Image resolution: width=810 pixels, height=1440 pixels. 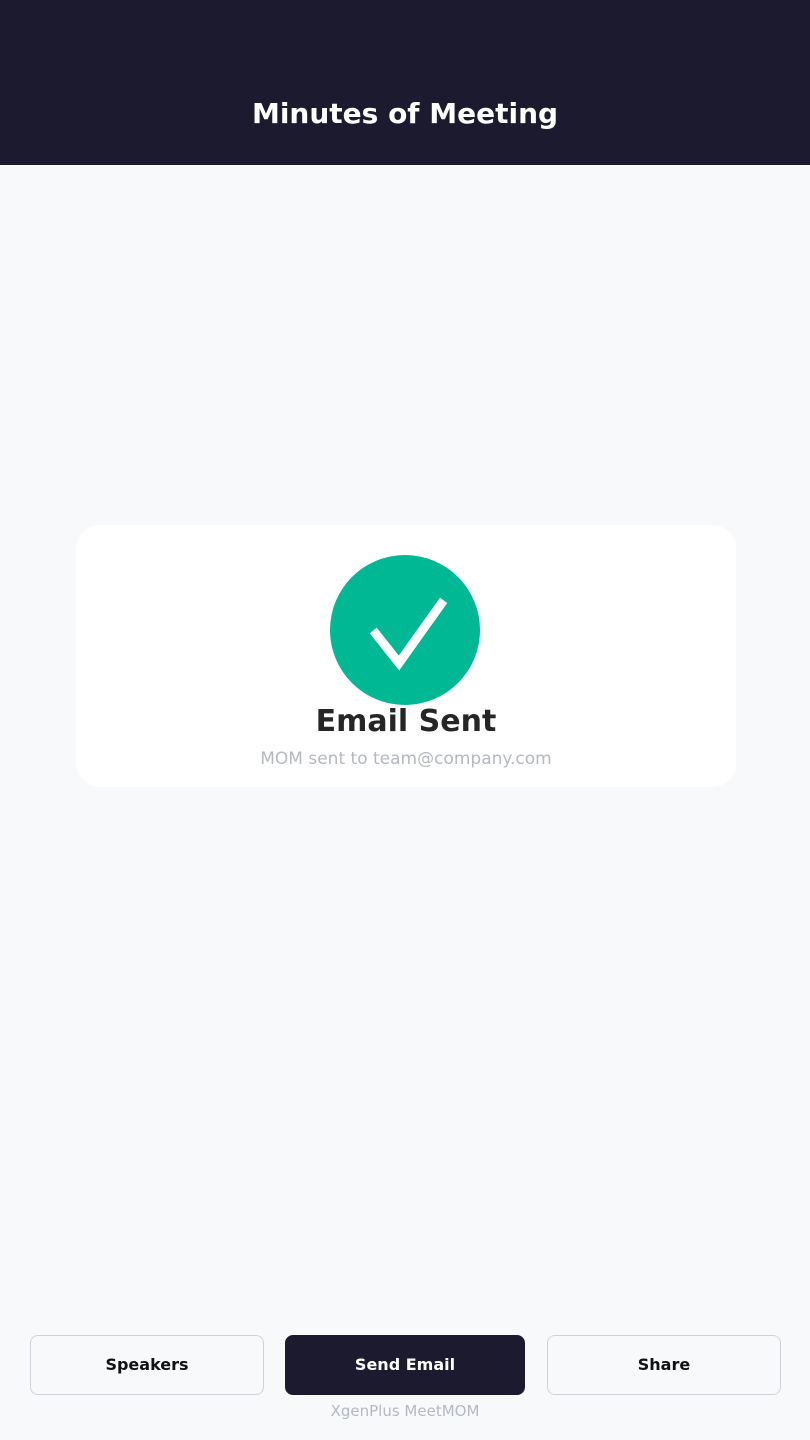 I want to click on share-button: Share, so click(x=664, y=1365).